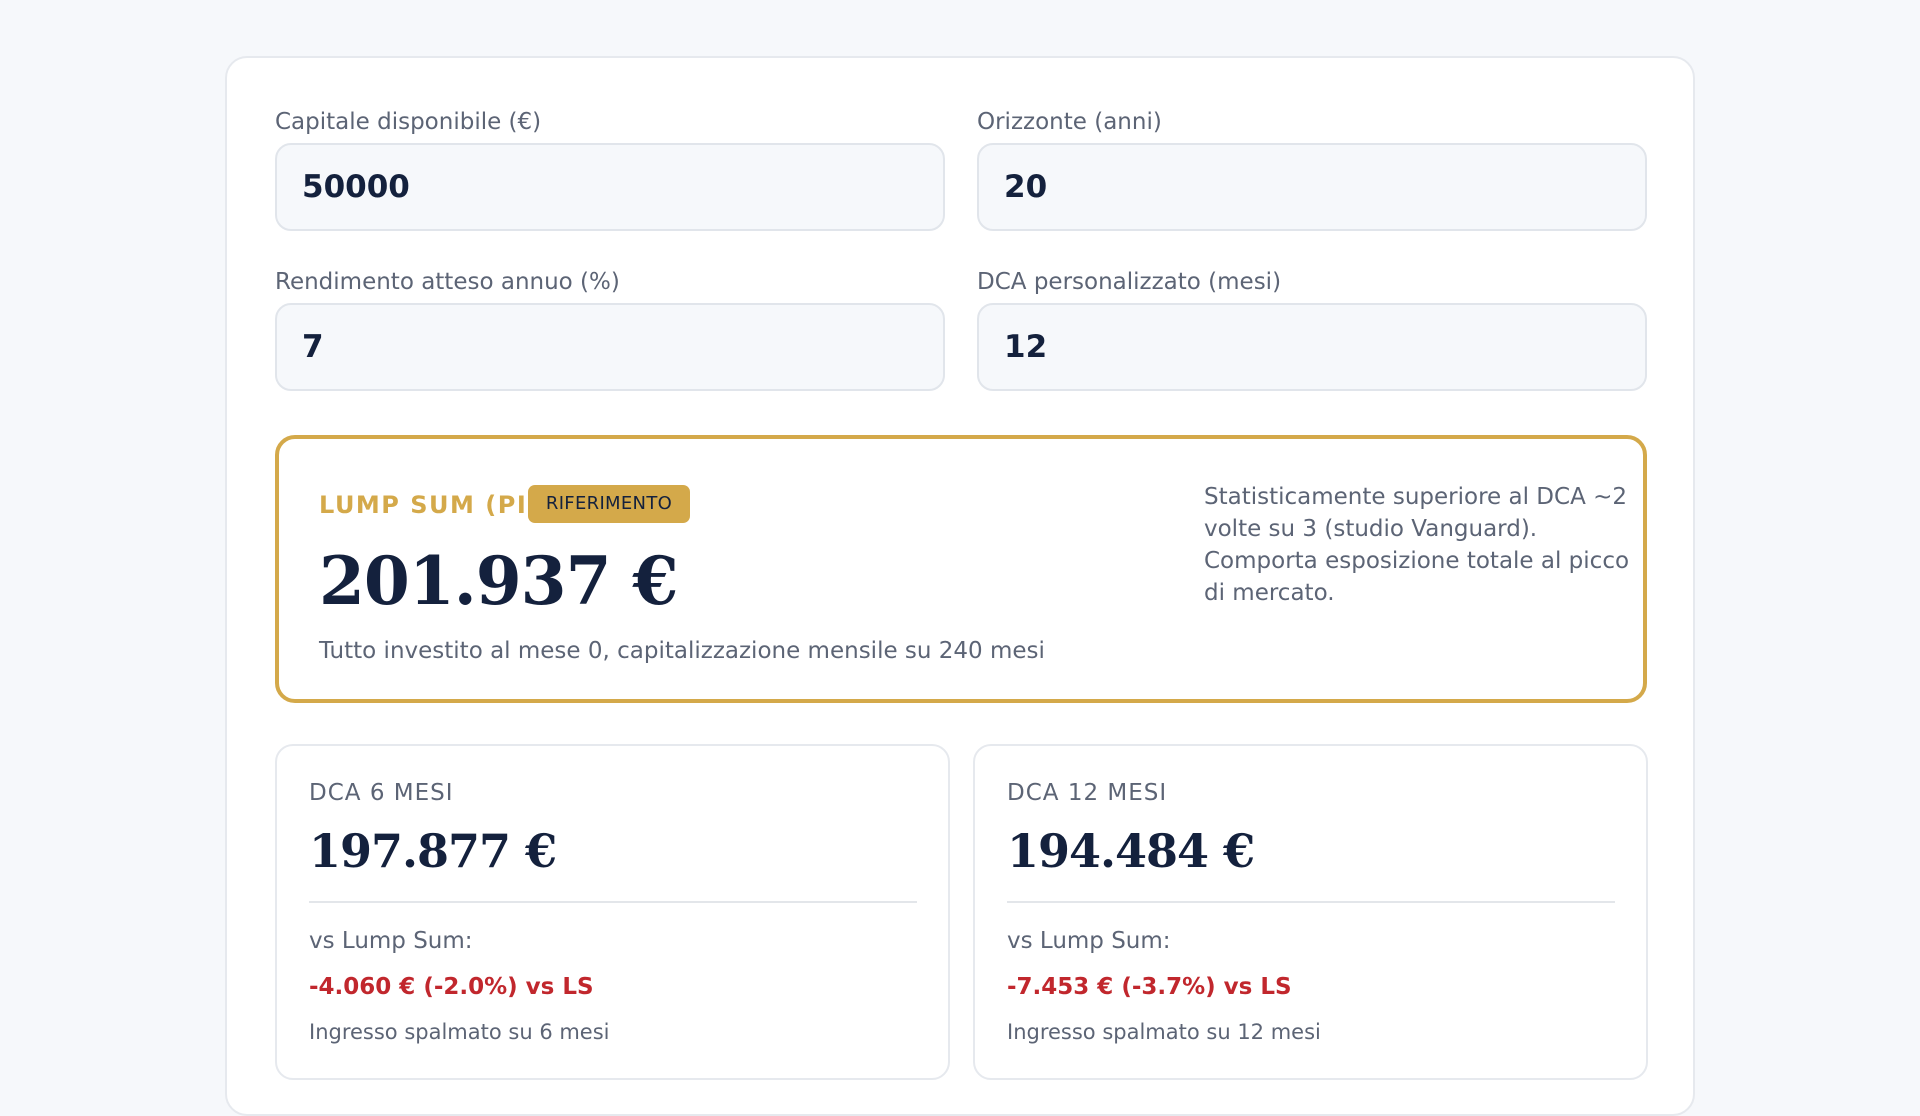  I want to click on dca-6-delta: -4.060 € (-2.0%) vs LS, so click(451, 987).